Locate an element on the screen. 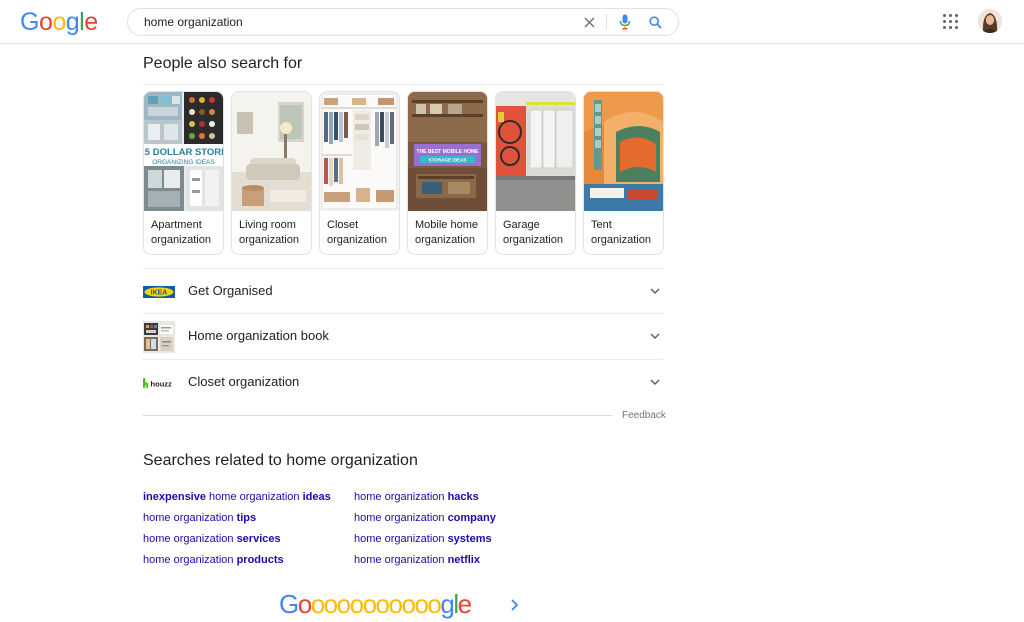  related-search-link: home organization services is located at coordinates (212, 539).